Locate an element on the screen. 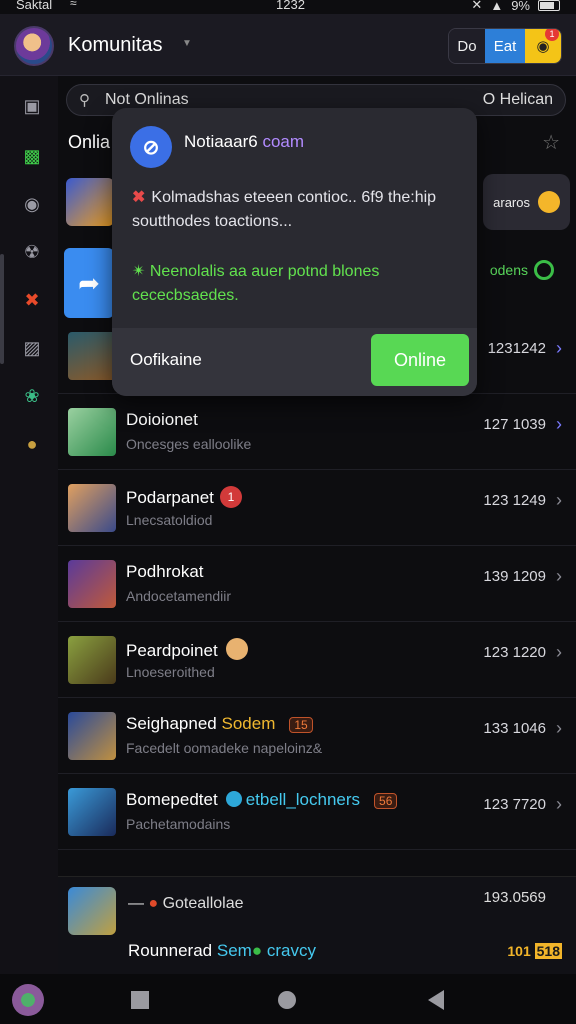 The image size is (576, 1024). list-item: Peardpoinet Lnoeseroithed 123 1220 › is located at coordinates (317, 660).